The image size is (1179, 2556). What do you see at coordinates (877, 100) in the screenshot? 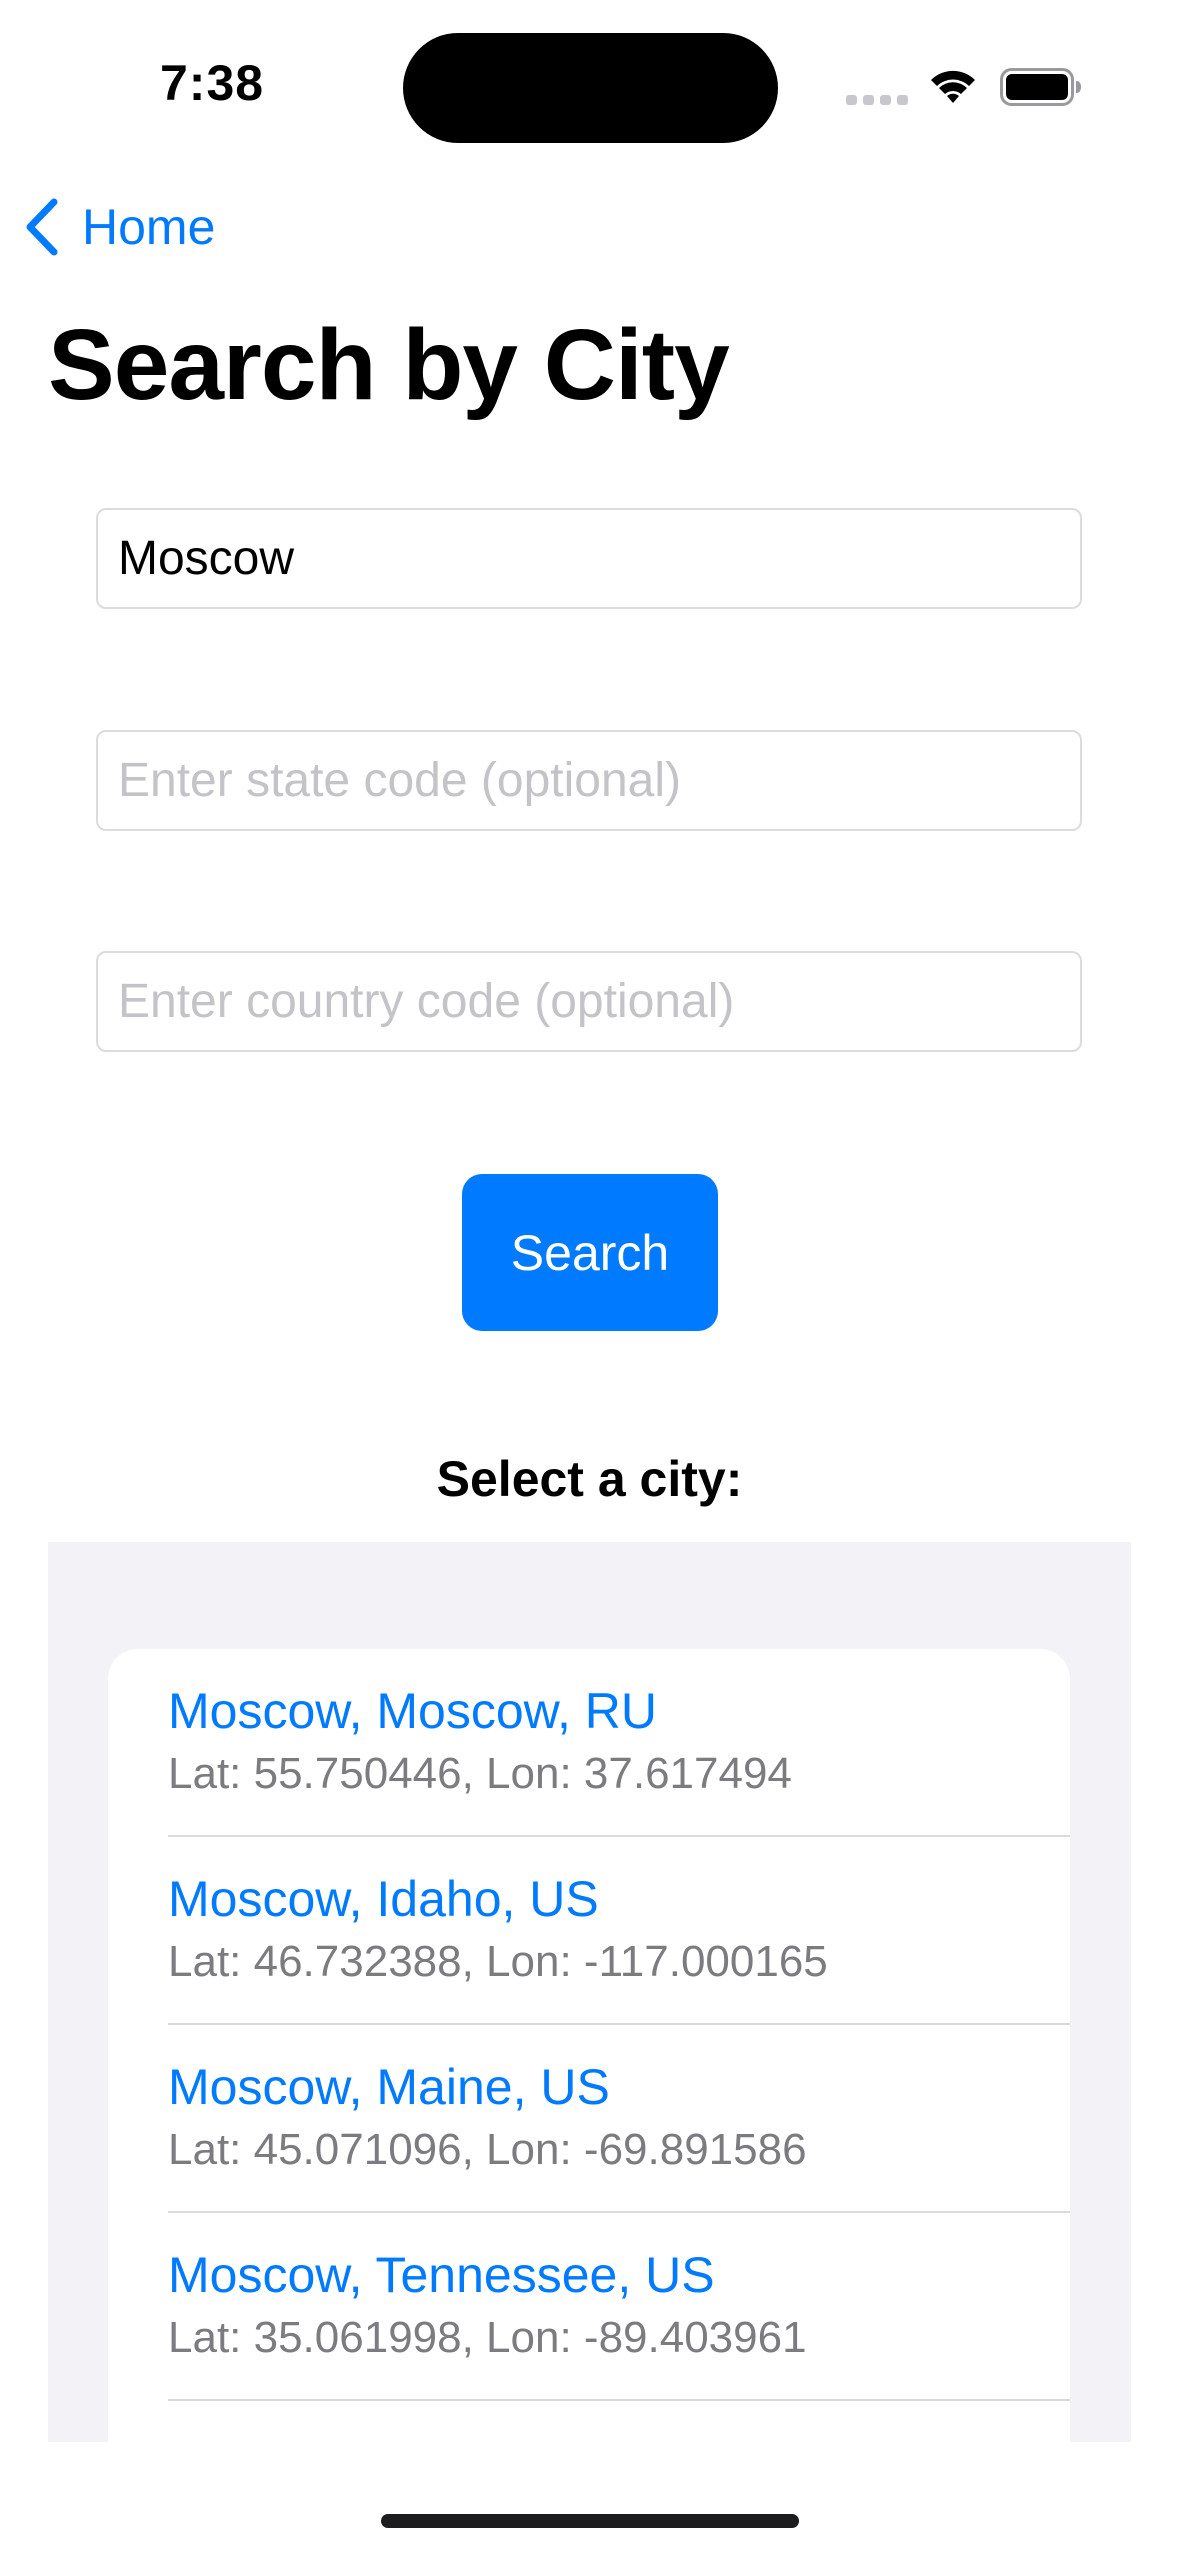
I see `cellular-signal-icon` at bounding box center [877, 100].